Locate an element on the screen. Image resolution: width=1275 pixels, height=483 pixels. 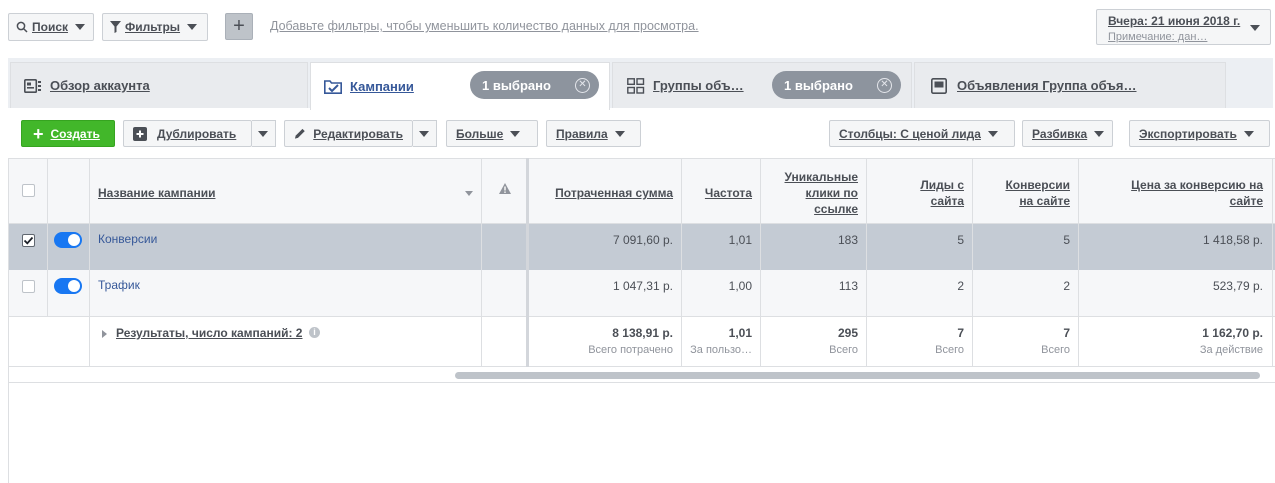
column-header-spent: Потраченная сумма is located at coordinates (604, 193).